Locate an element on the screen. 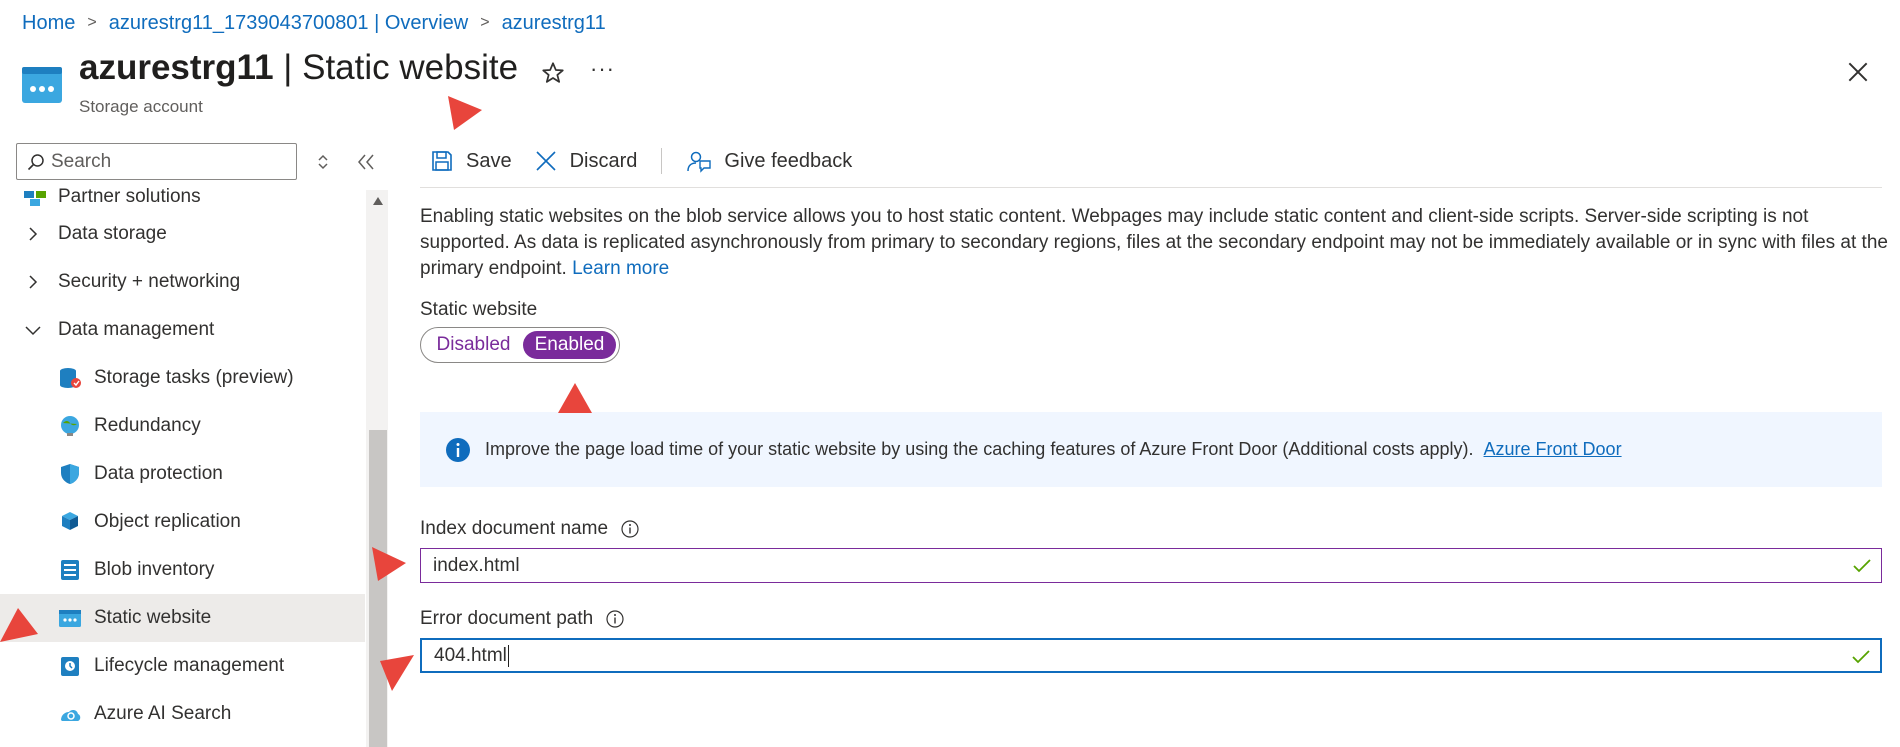 The width and height of the screenshot is (1900, 747). annotation-arrow-toggle is located at coordinates (575, 398).